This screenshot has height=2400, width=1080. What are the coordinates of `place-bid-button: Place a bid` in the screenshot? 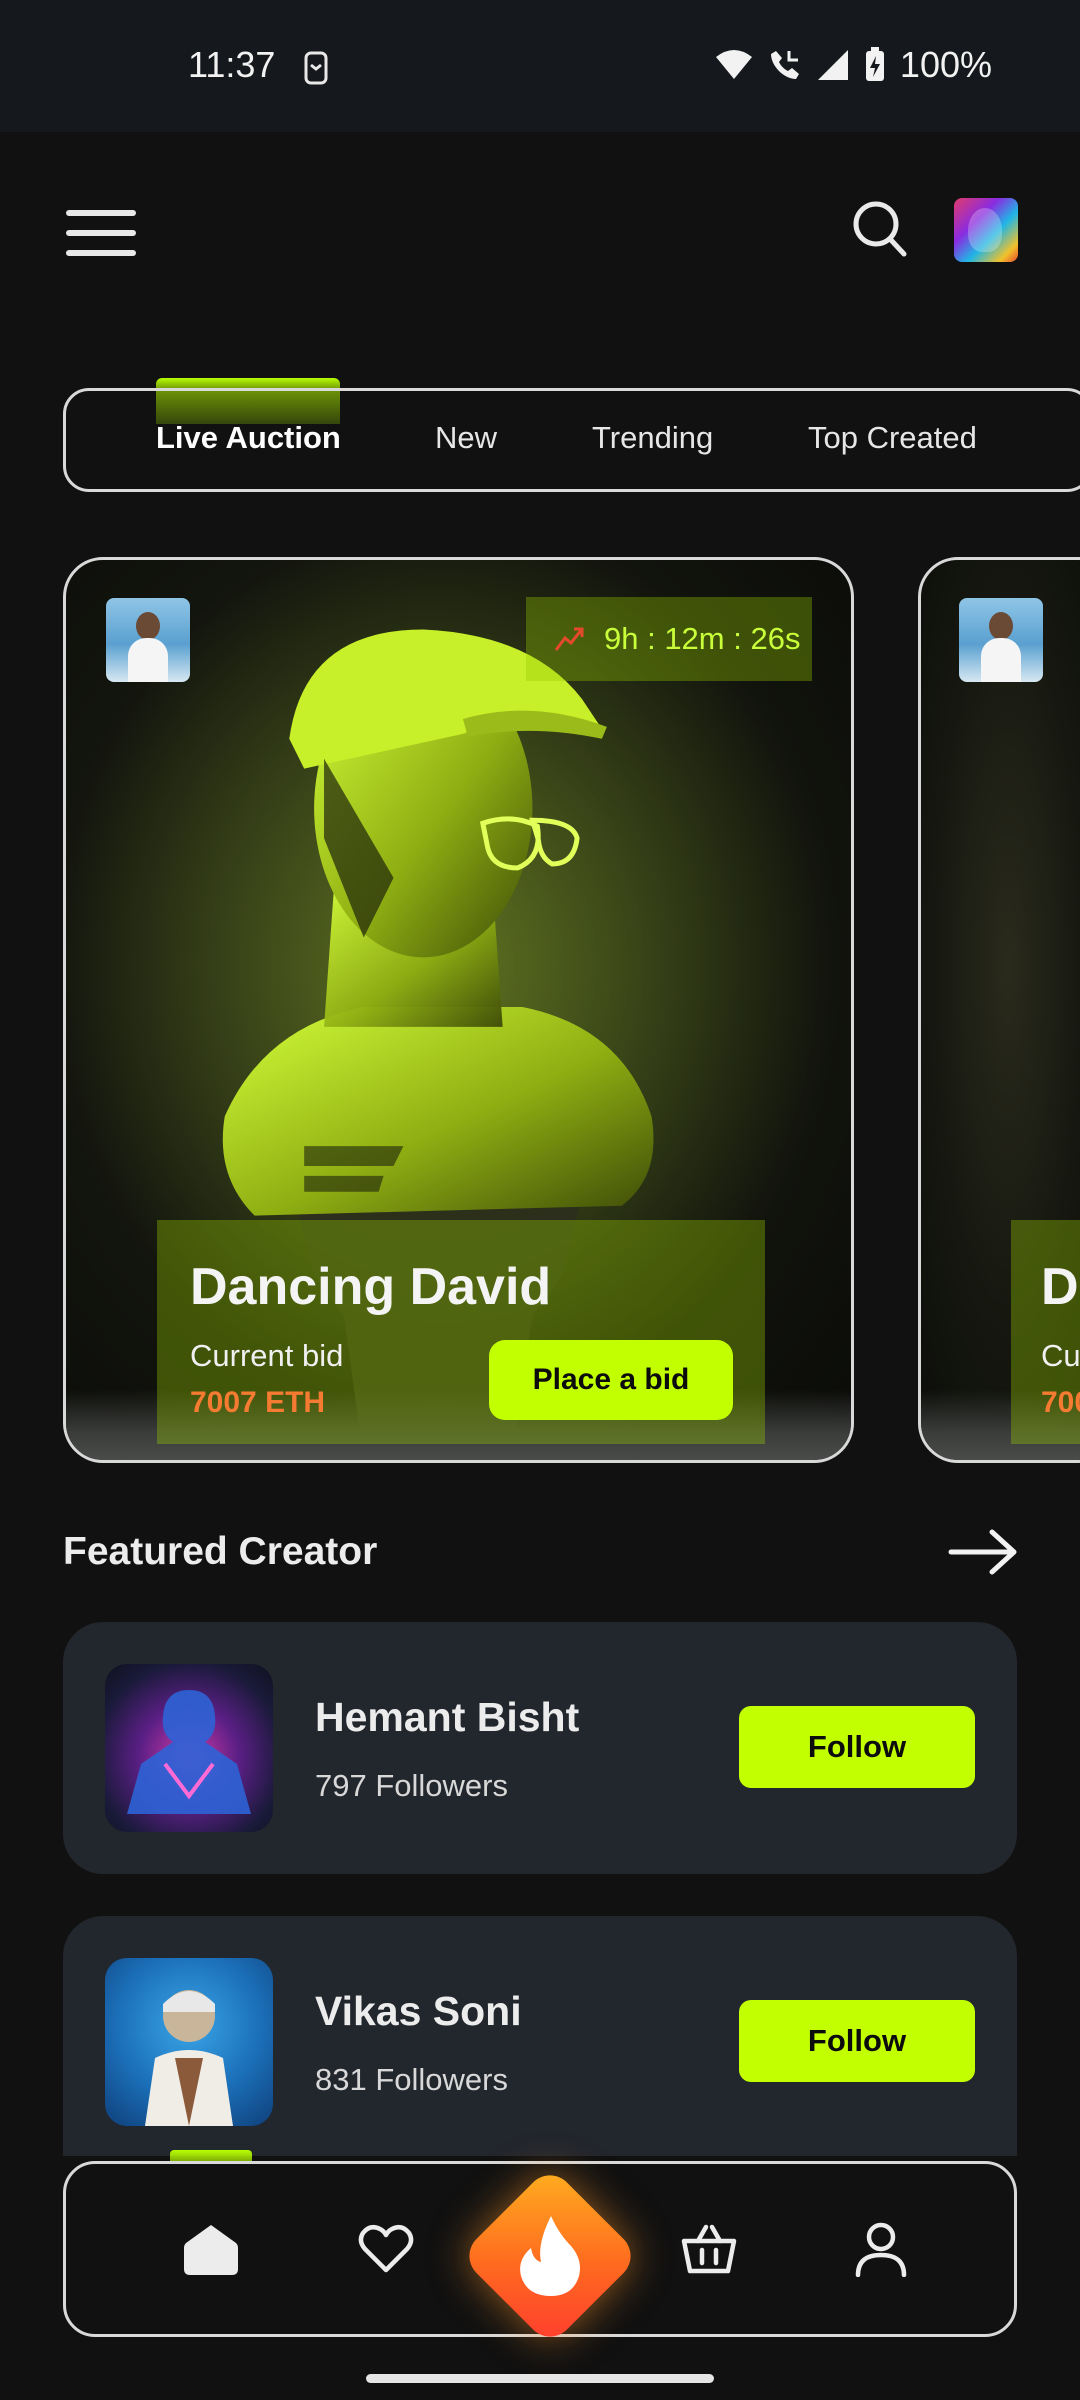 It's located at (611, 1380).